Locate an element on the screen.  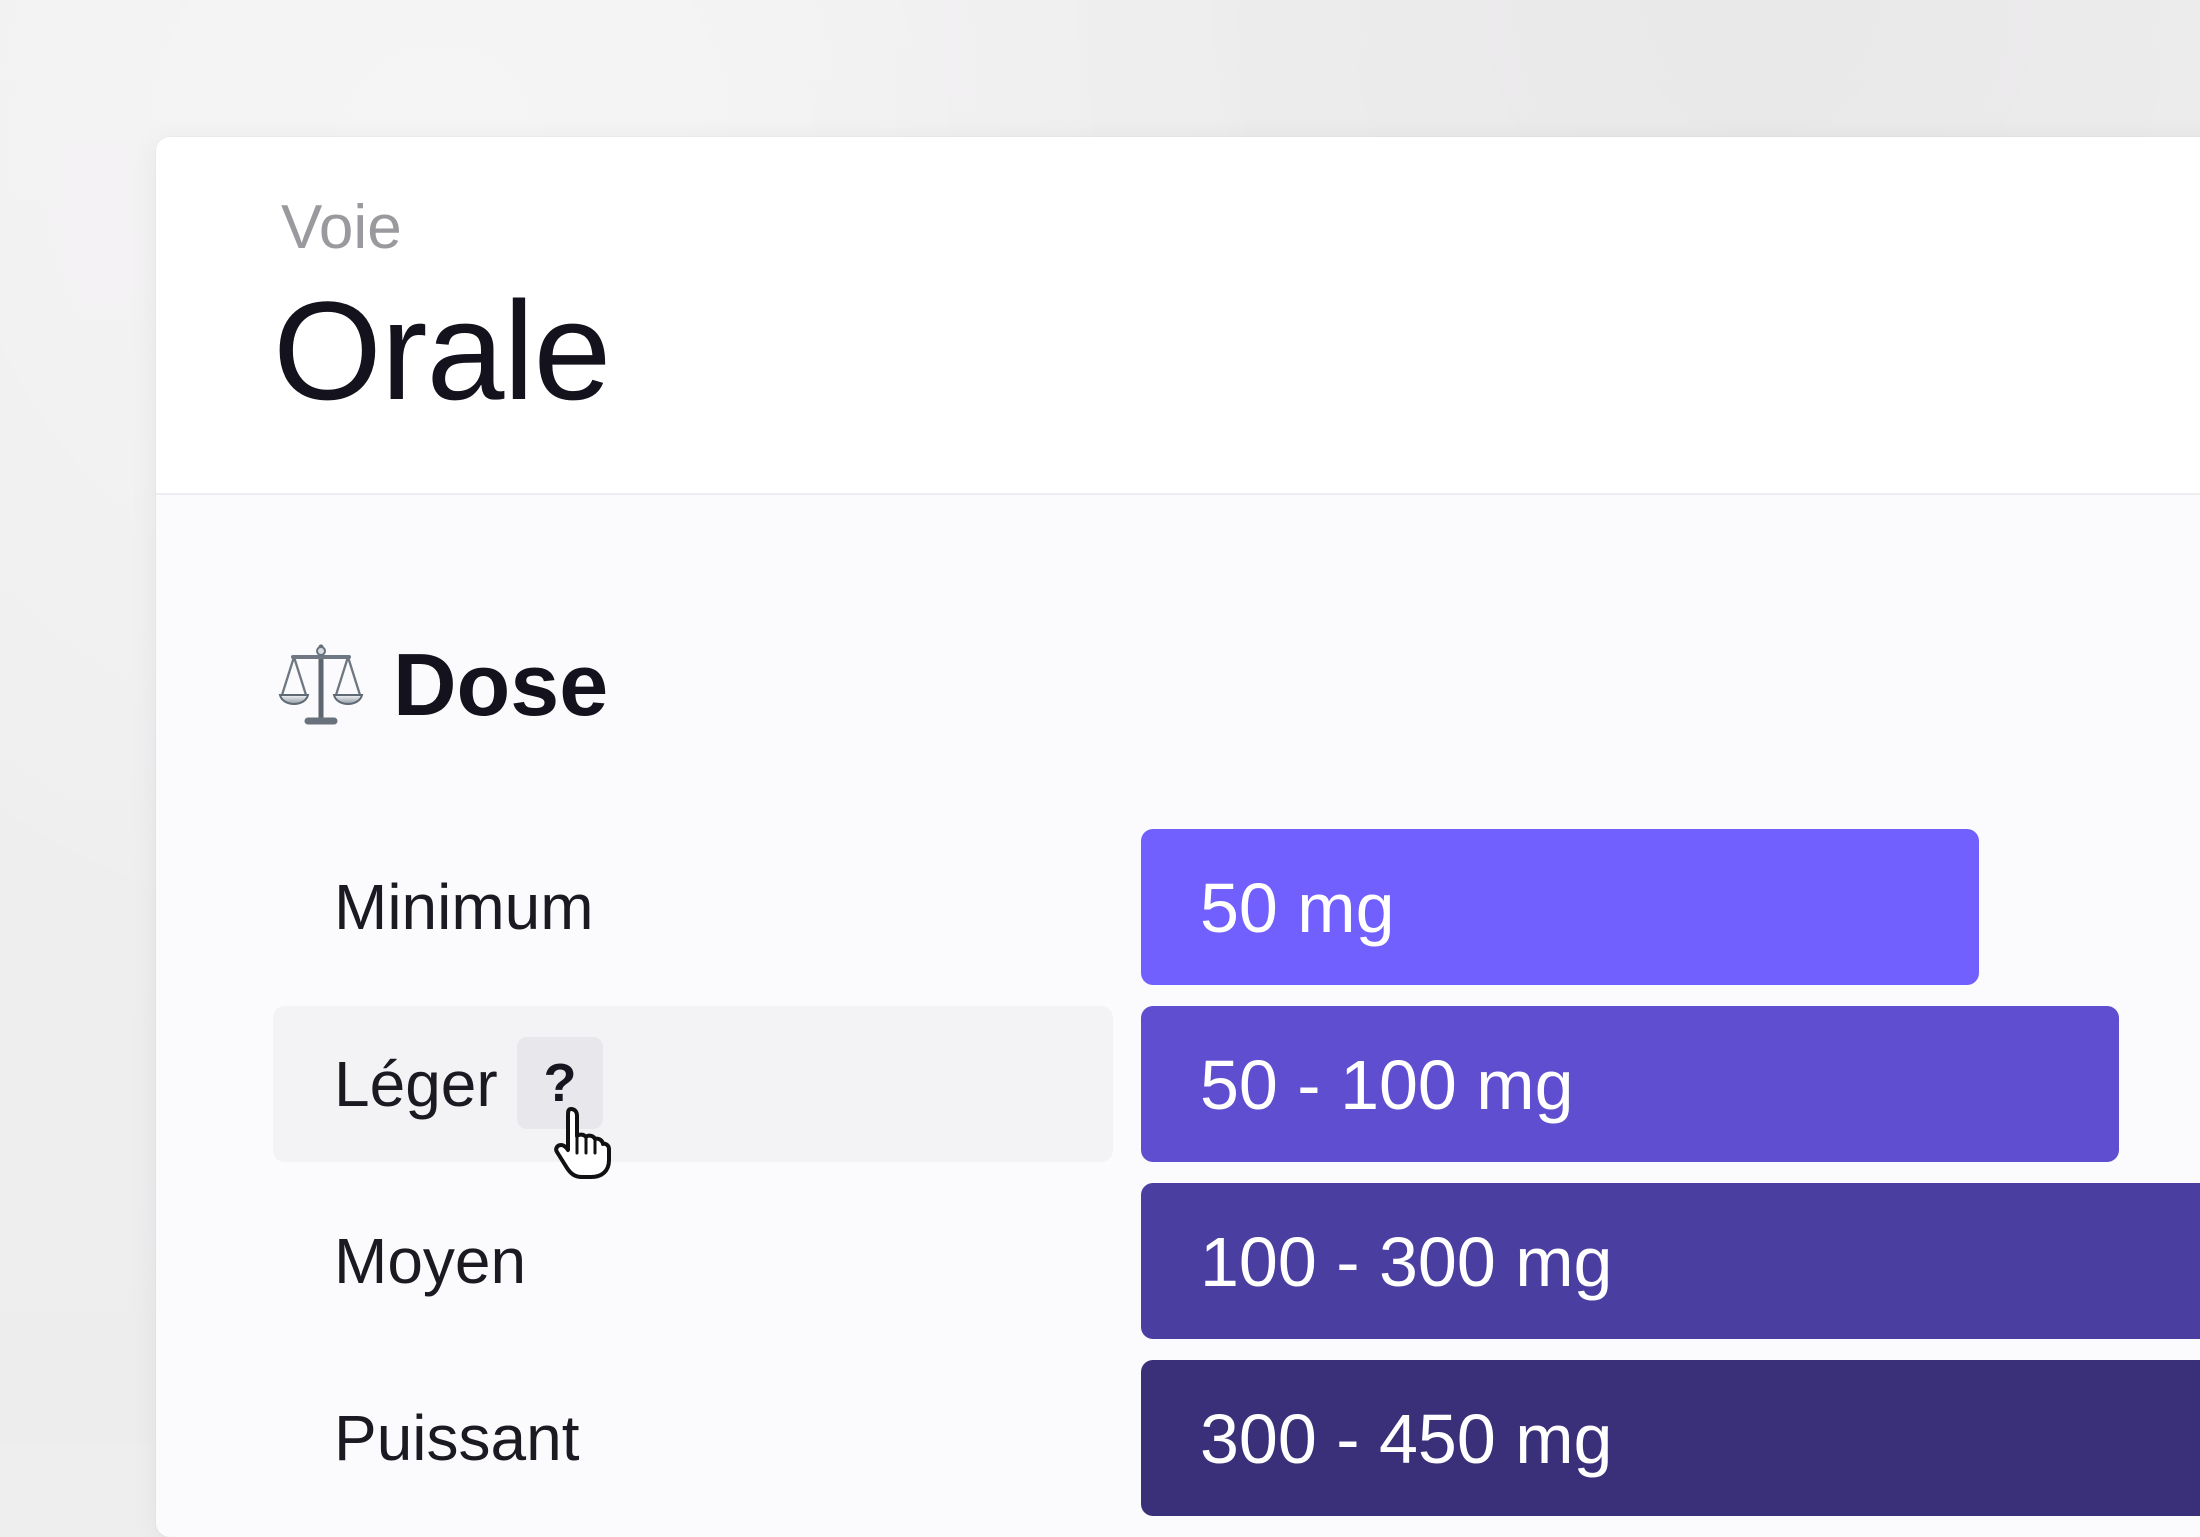
dose-bar-light: 50 - 100 mg is located at coordinates (1630, 1084).